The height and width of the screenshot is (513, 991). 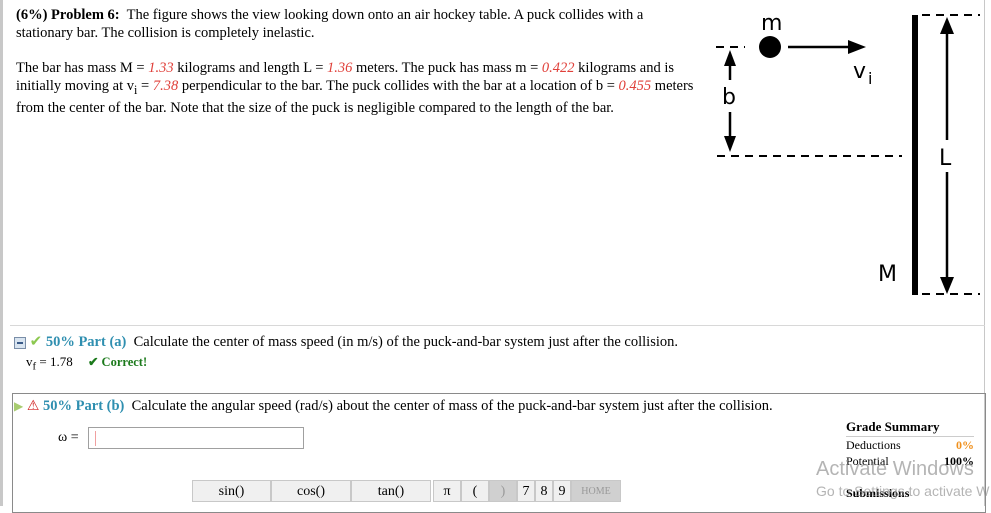 I want to click on deductions-value: 0%, so click(x=965, y=445).